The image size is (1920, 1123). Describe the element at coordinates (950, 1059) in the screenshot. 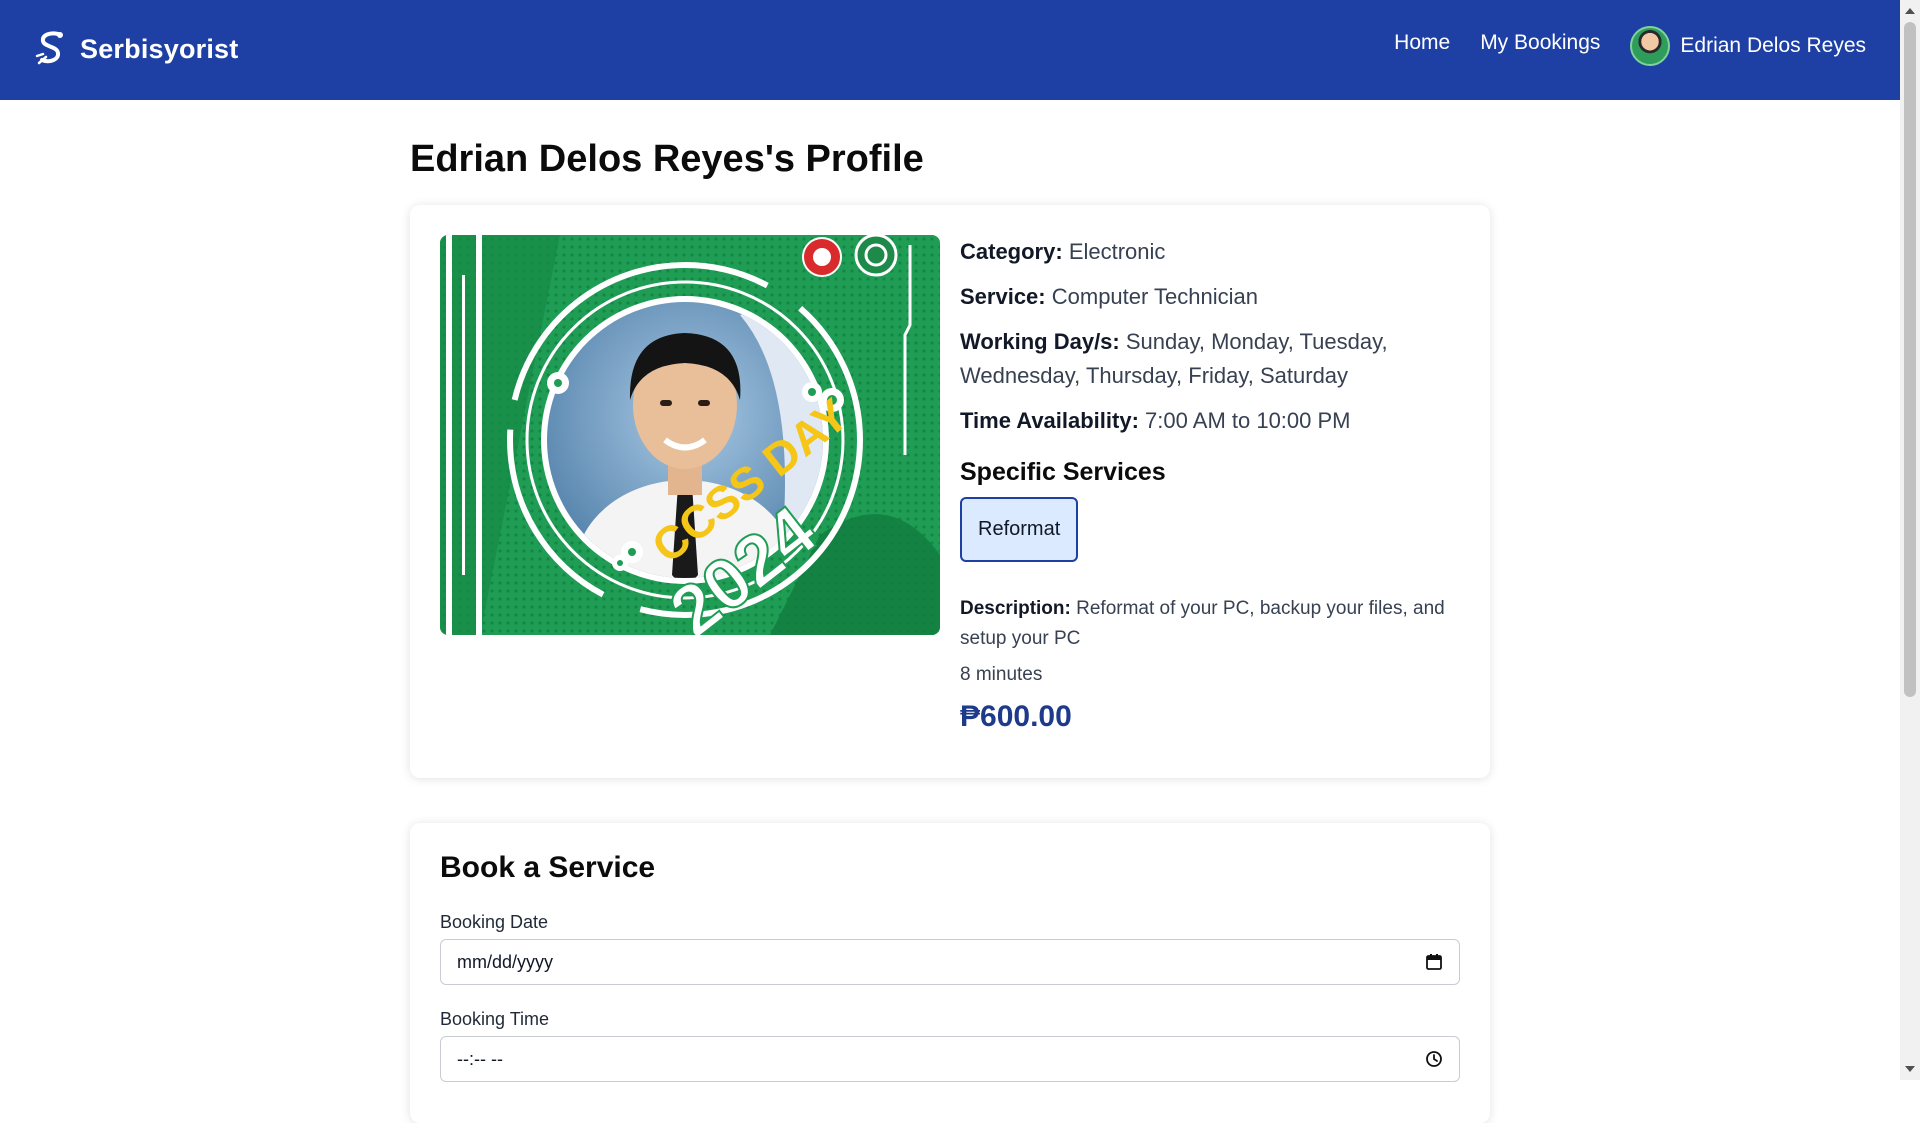

I see `booking-time-input: --:-- --` at that location.